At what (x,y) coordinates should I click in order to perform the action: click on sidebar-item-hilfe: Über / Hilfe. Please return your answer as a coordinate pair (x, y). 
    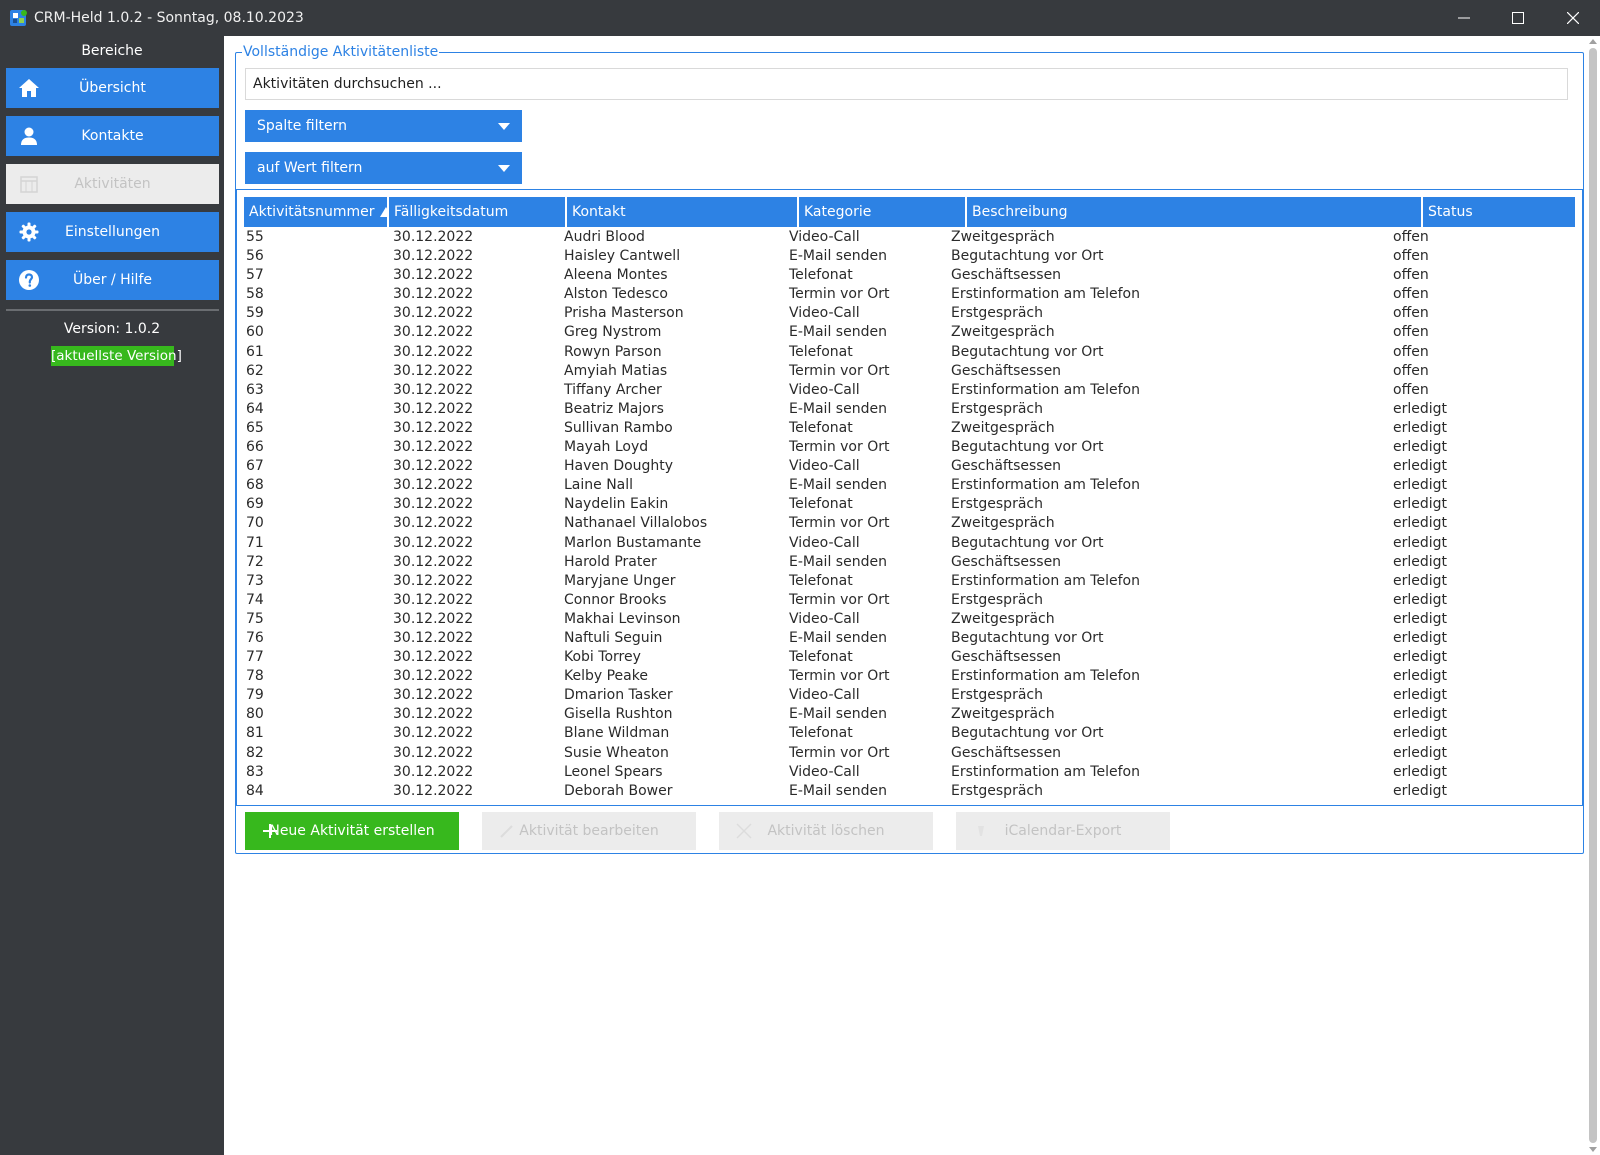
    Looking at the image, I should click on (112, 280).